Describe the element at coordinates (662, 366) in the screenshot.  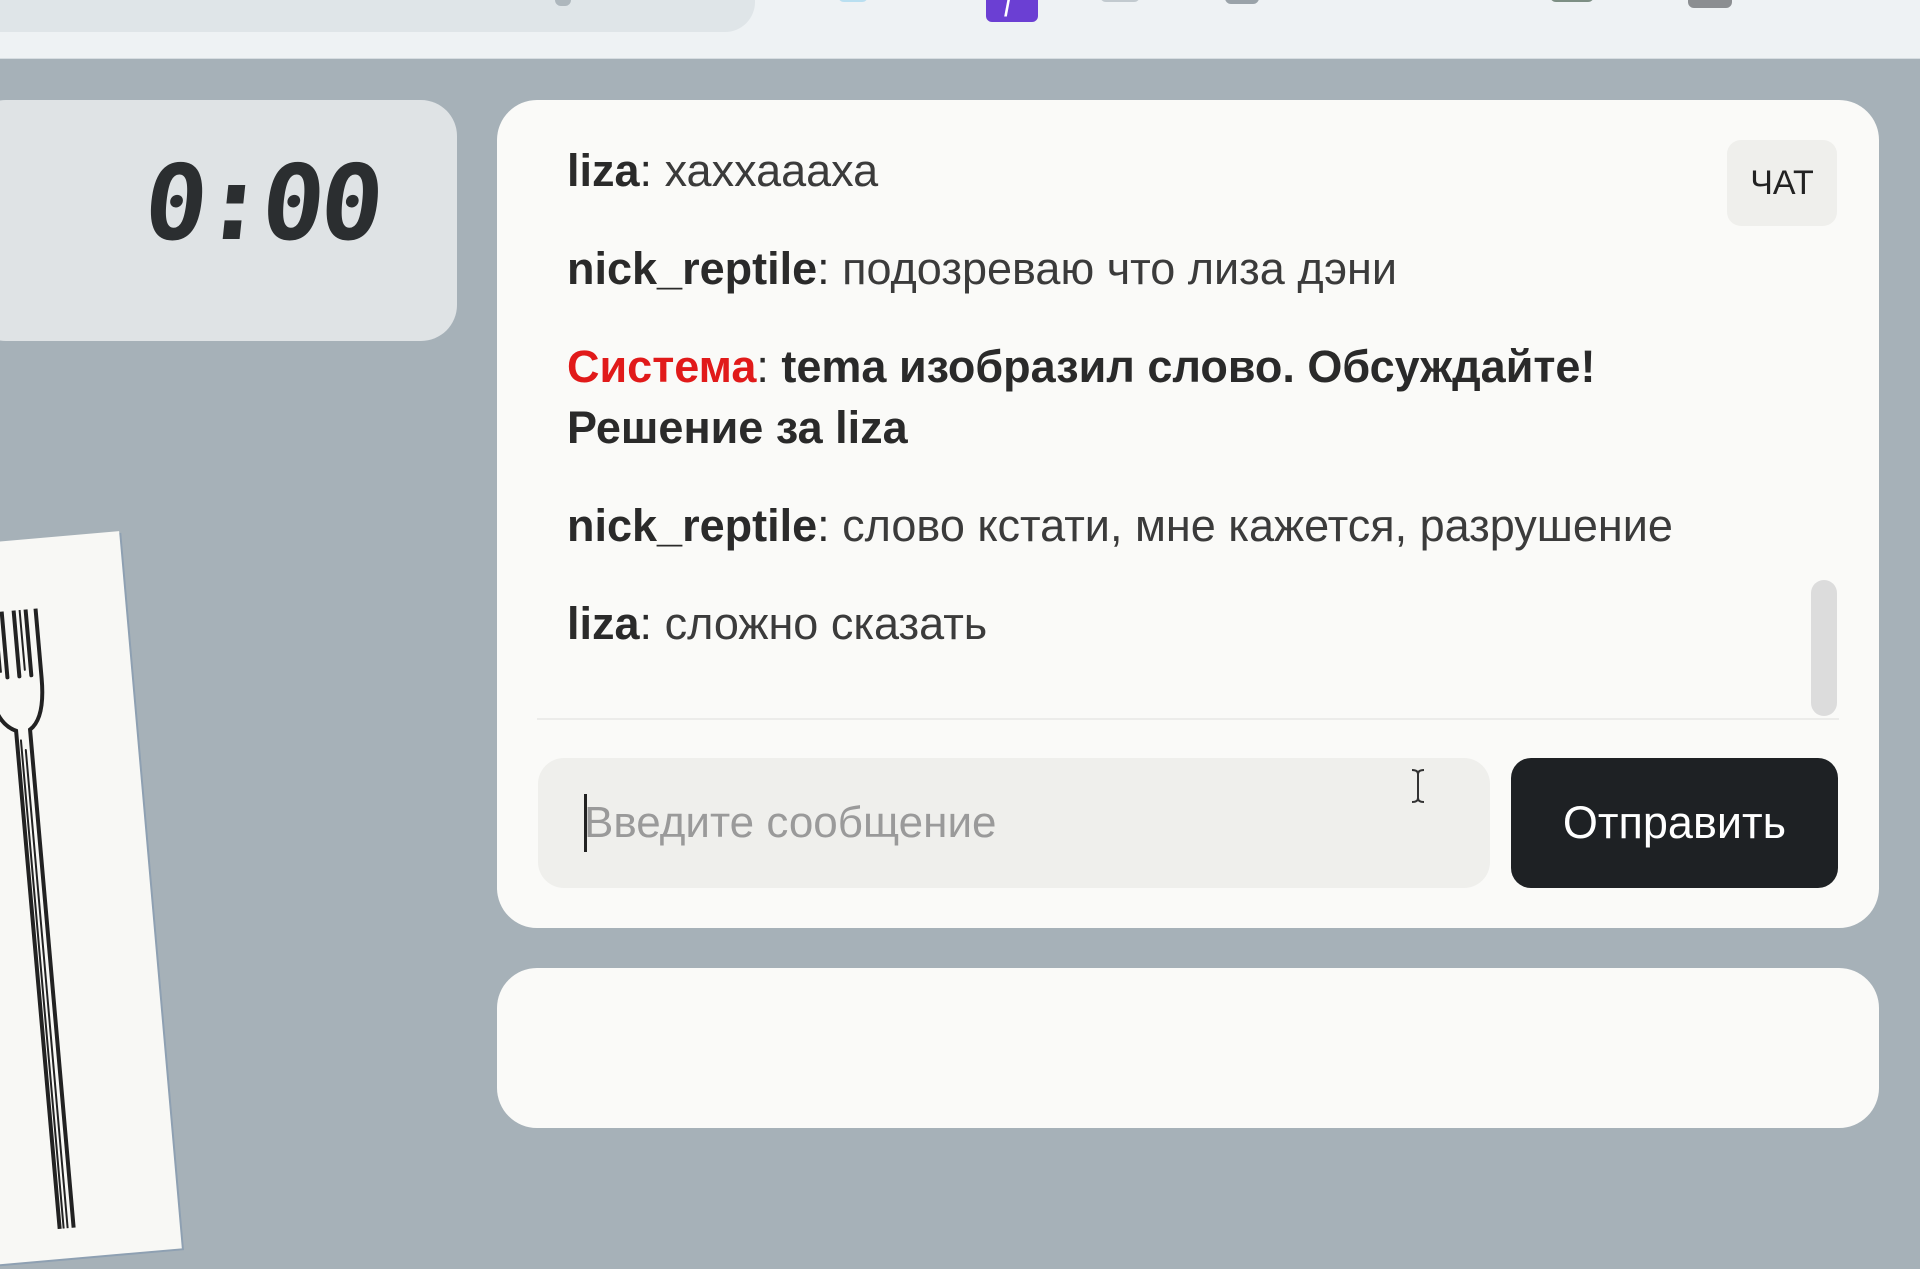
I see `message-author: Система` at that location.